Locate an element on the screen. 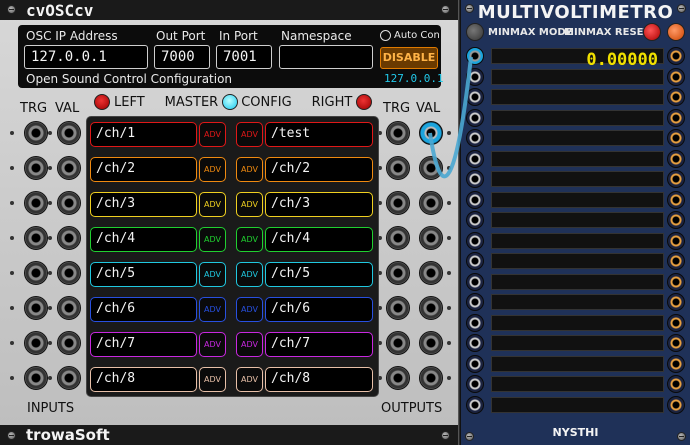  output-address-field: /ch/4 is located at coordinates (319, 239).